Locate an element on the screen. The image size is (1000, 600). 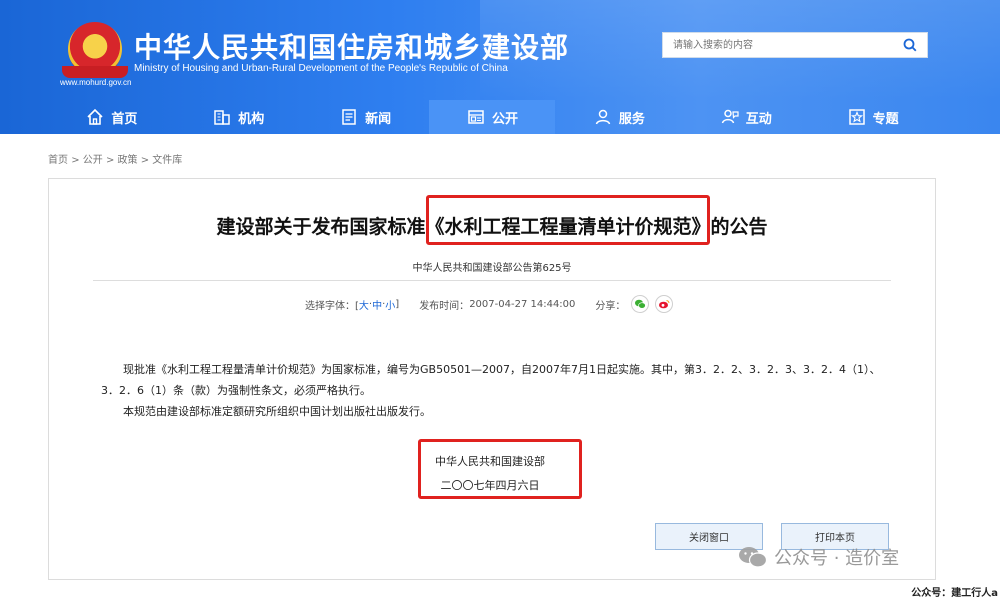
topic-icon is located at coordinates (857, 117).